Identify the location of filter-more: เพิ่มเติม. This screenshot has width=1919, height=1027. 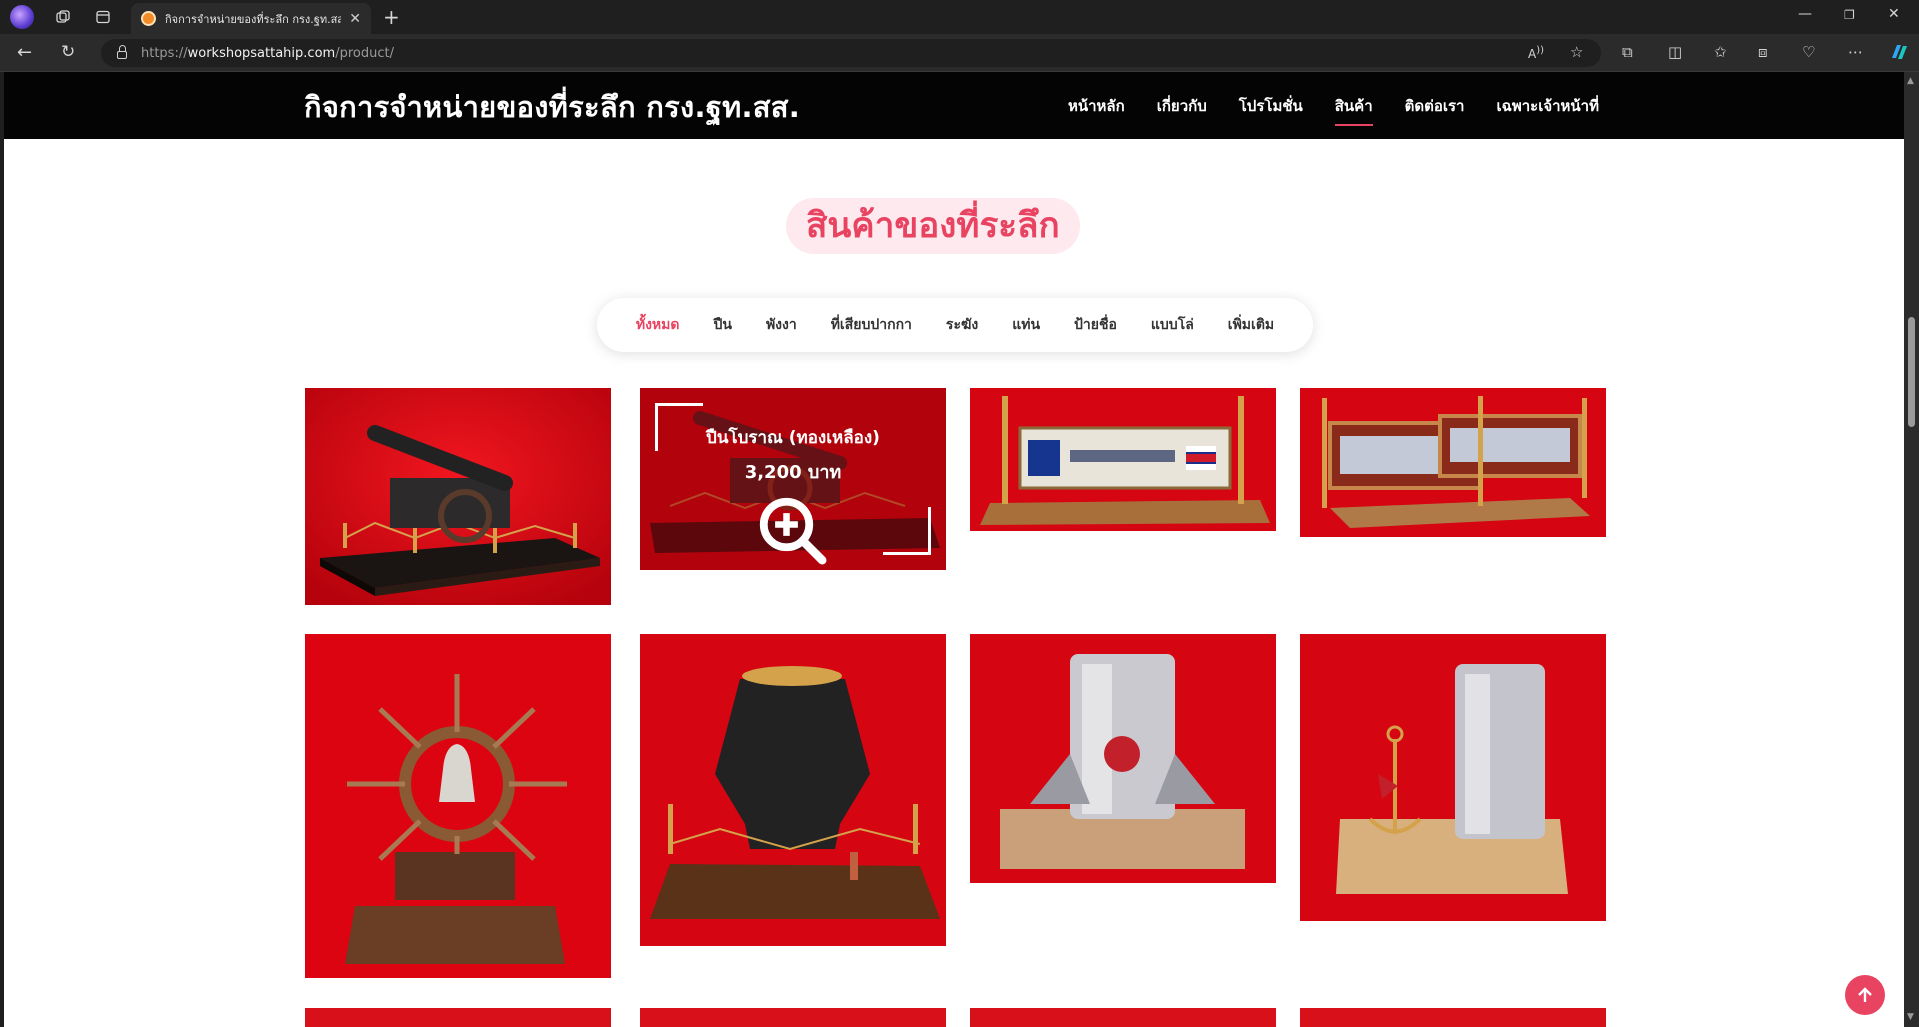
(1251, 325).